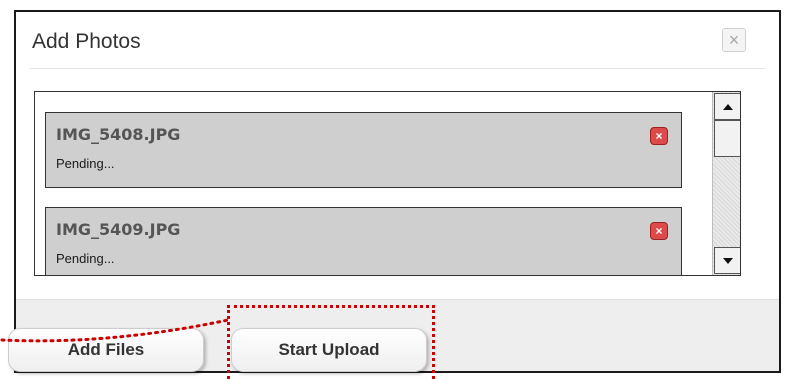 Image resolution: width=790 pixels, height=379 pixels. I want to click on close-icon: ×, so click(734, 40).